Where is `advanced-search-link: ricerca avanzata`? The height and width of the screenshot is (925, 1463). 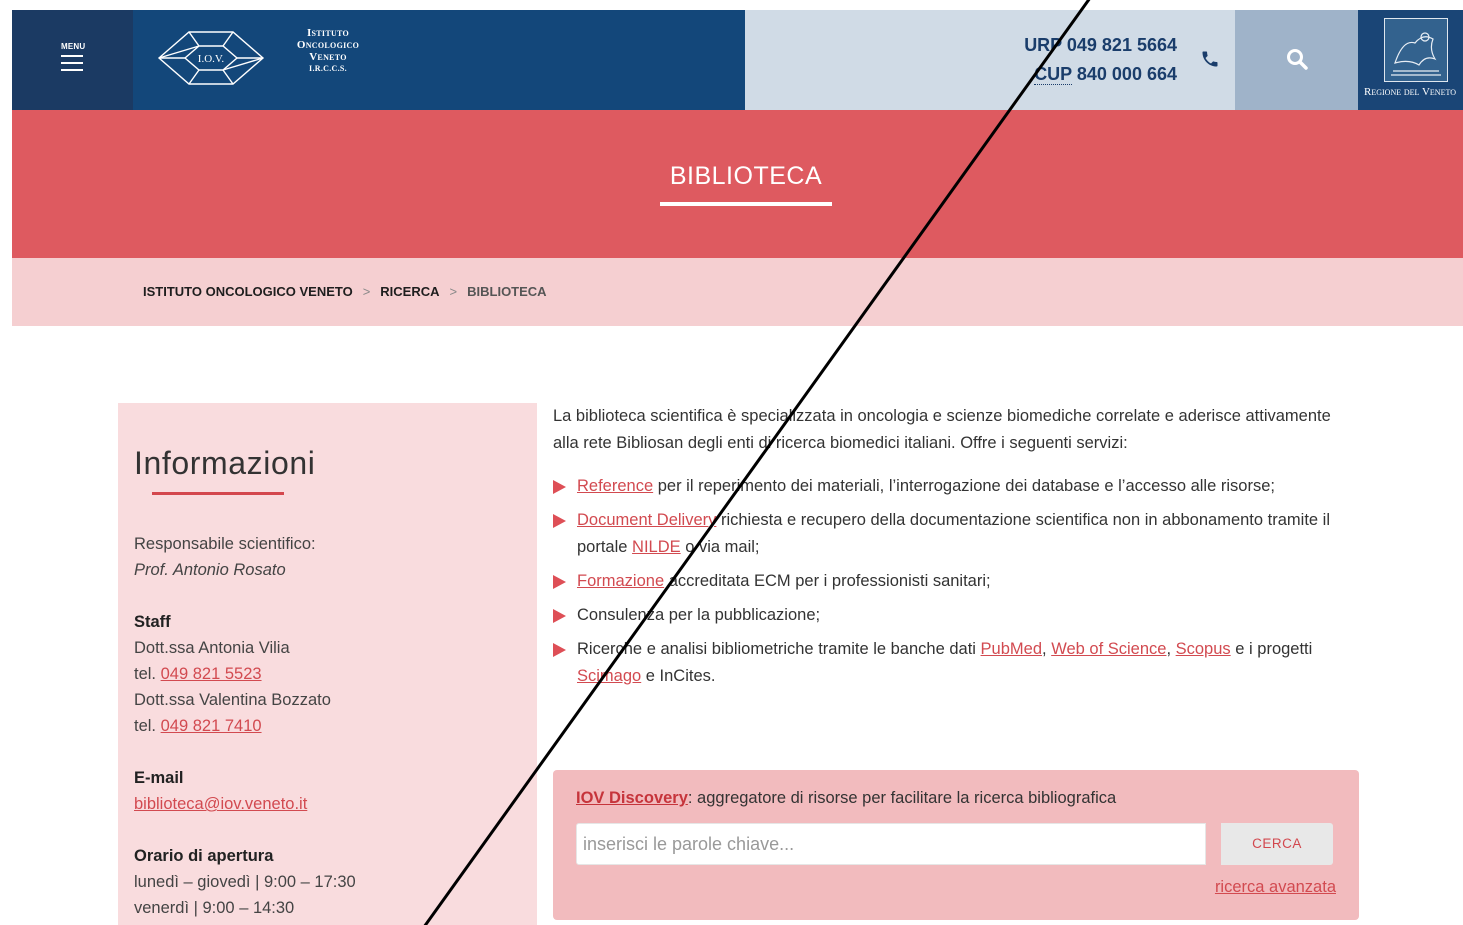
advanced-search-link: ricerca avanzata is located at coordinates (1275, 887).